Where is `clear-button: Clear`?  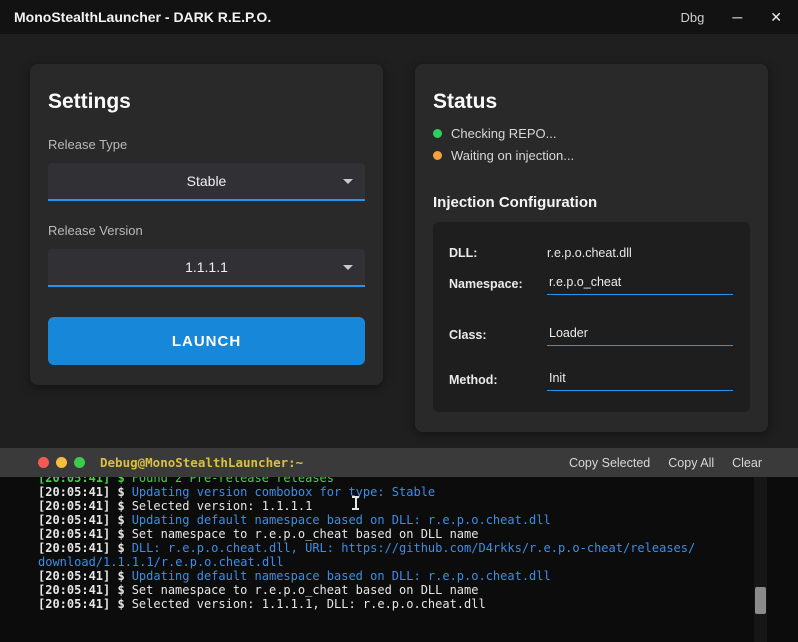 clear-button: Clear is located at coordinates (747, 463).